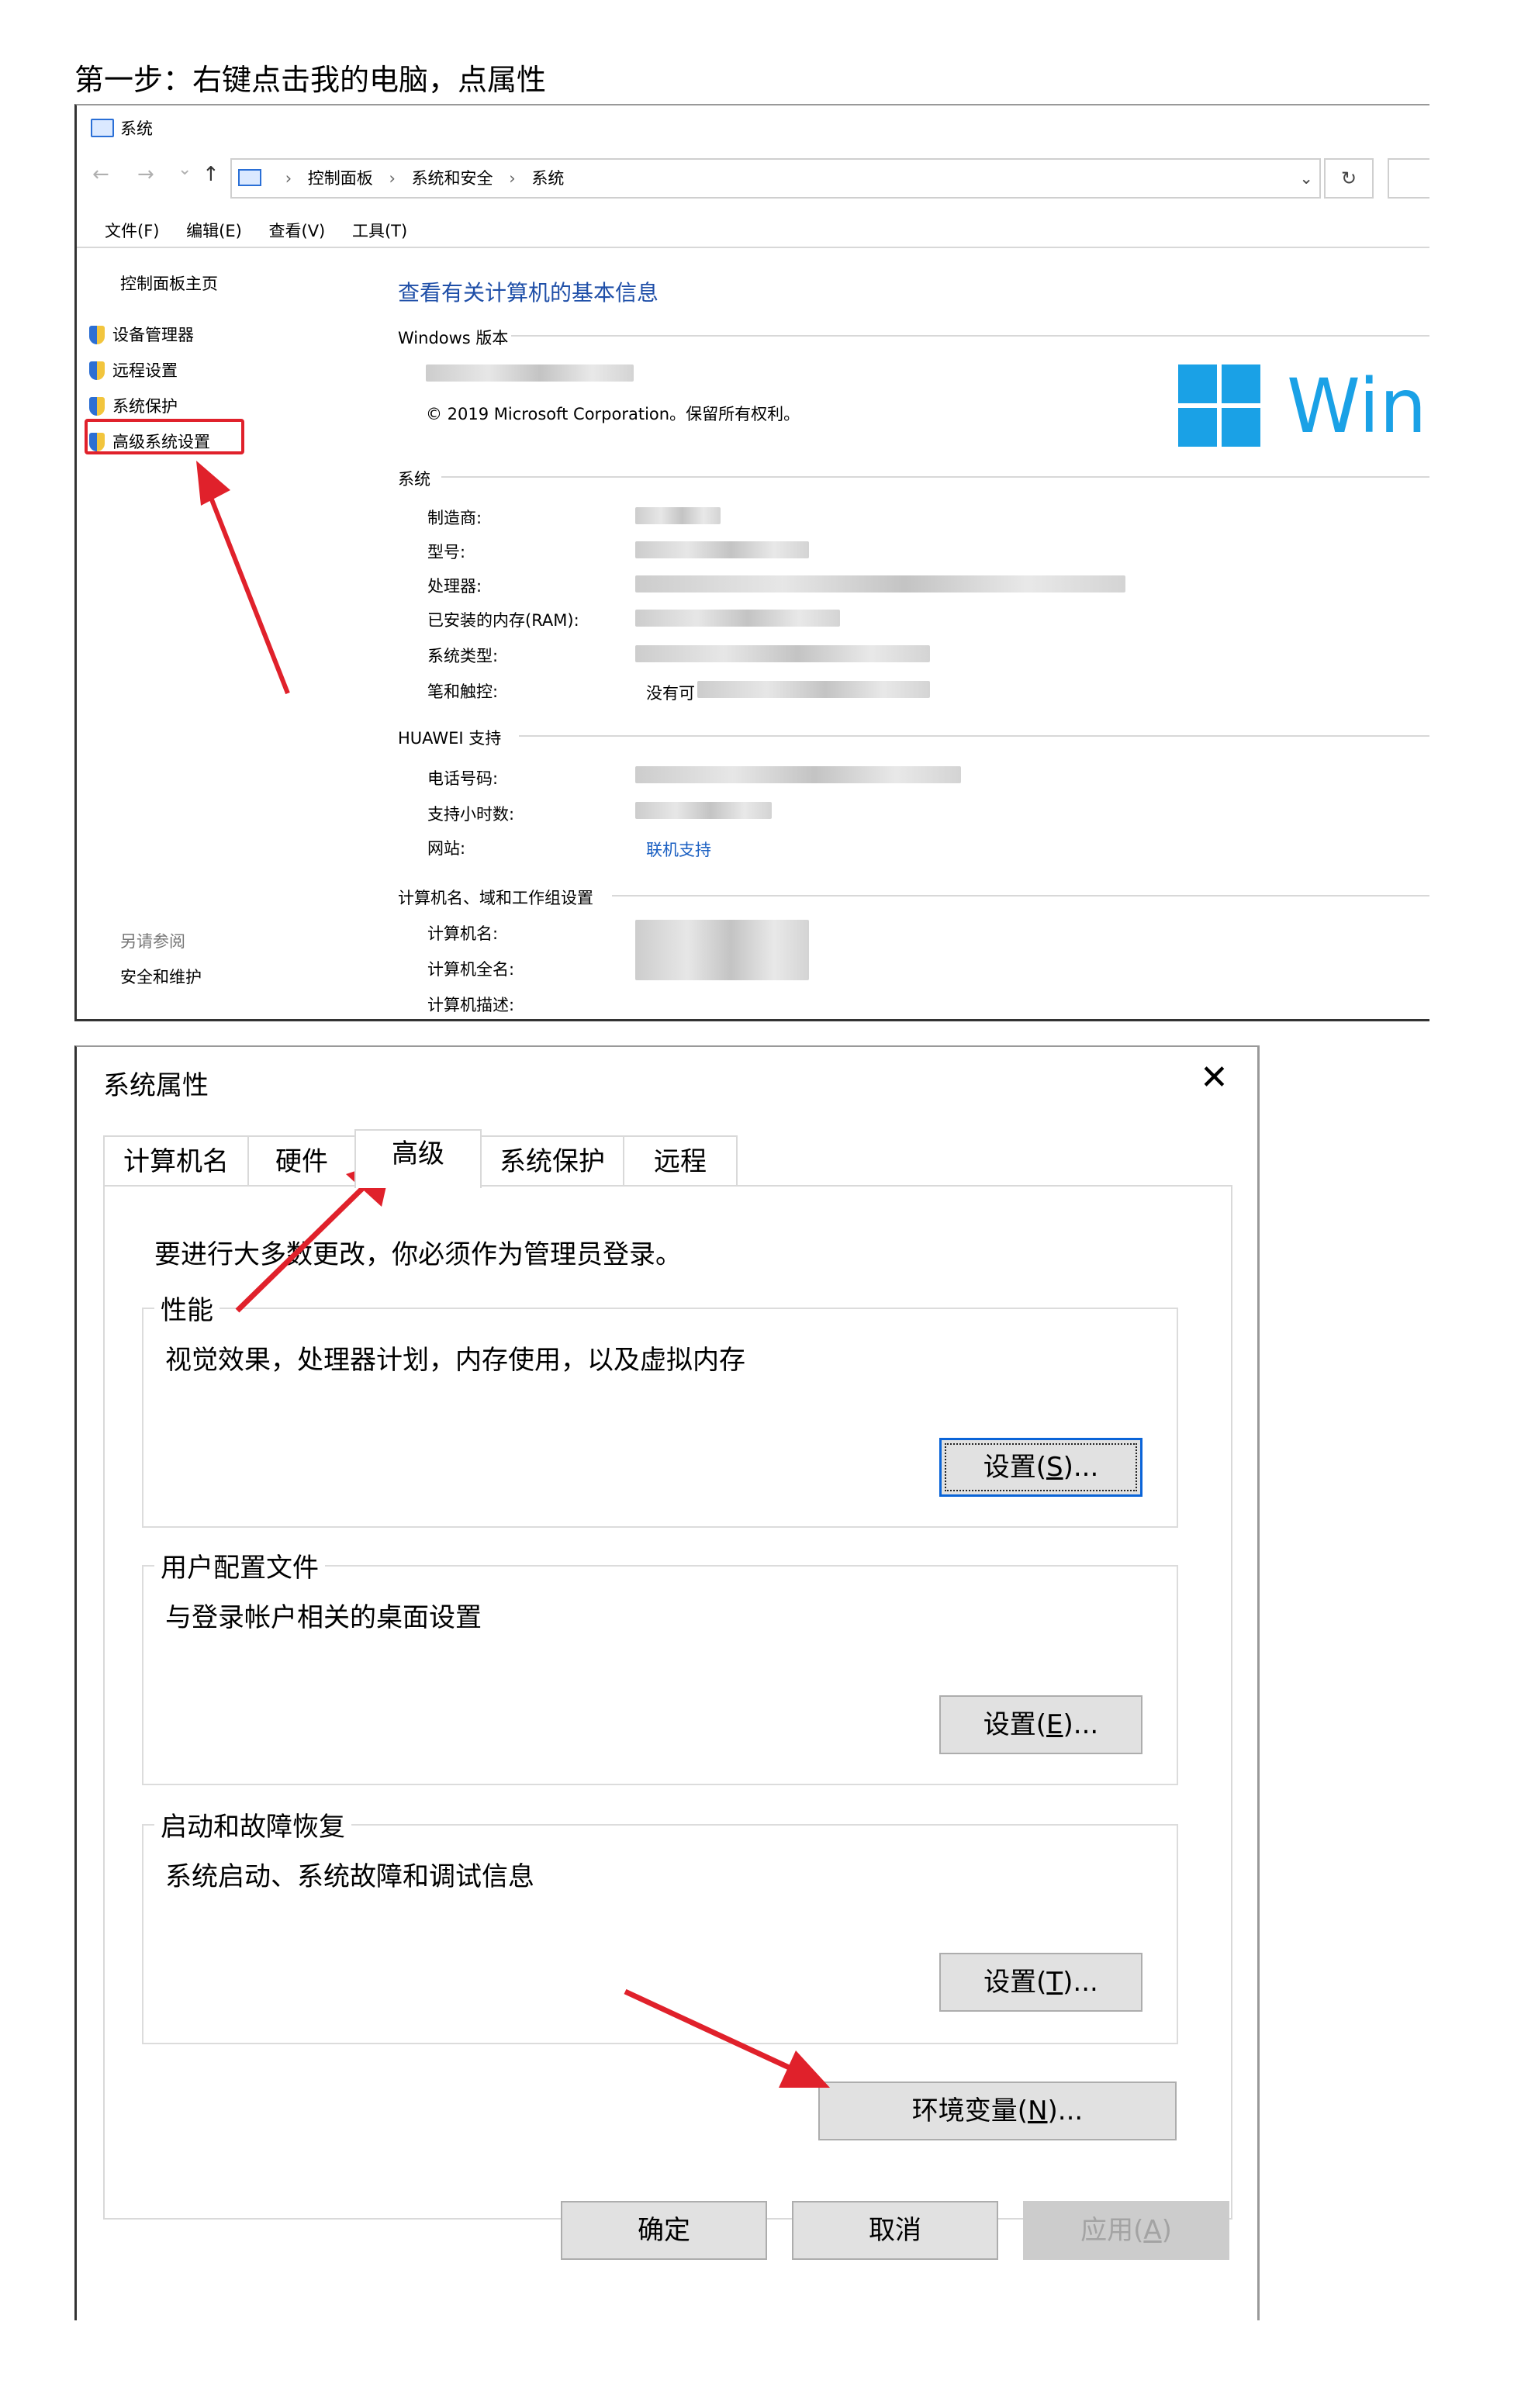  I want to click on group-label-user-profiles: 用户配置文件, so click(240, 1565).